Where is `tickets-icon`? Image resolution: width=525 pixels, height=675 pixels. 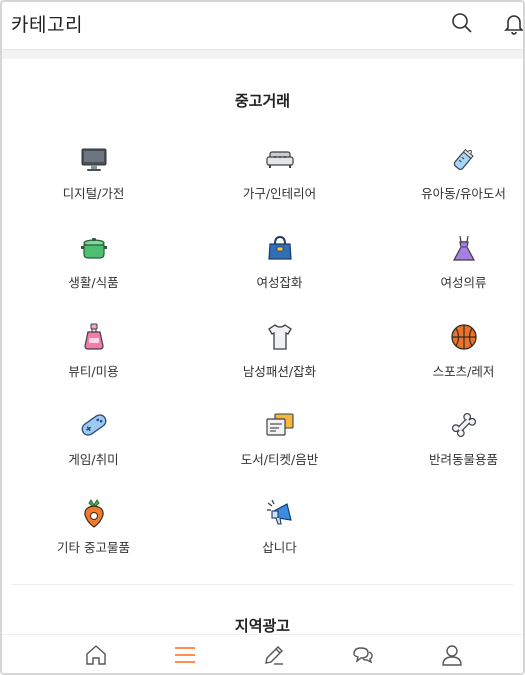 tickets-icon is located at coordinates (279, 424).